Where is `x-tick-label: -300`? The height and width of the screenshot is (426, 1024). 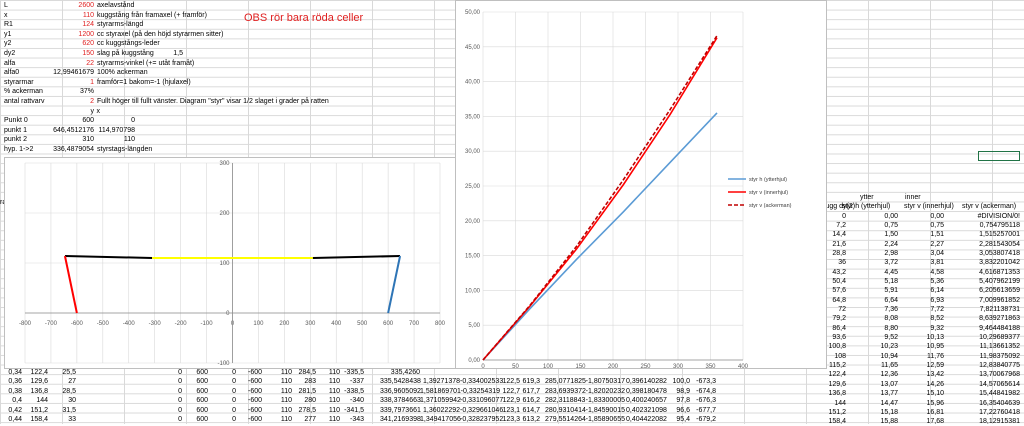 x-tick-label: -300 is located at coordinates (155, 324).